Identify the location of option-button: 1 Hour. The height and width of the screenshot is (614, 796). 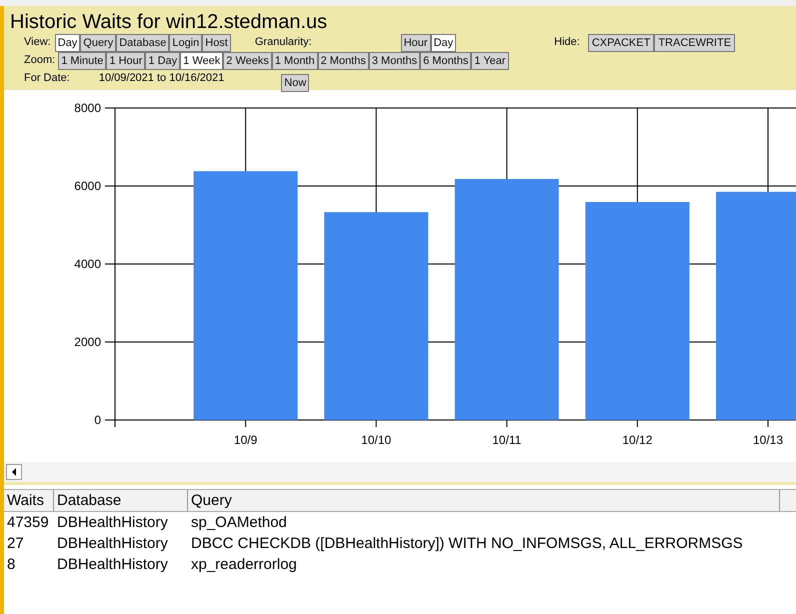
(126, 61).